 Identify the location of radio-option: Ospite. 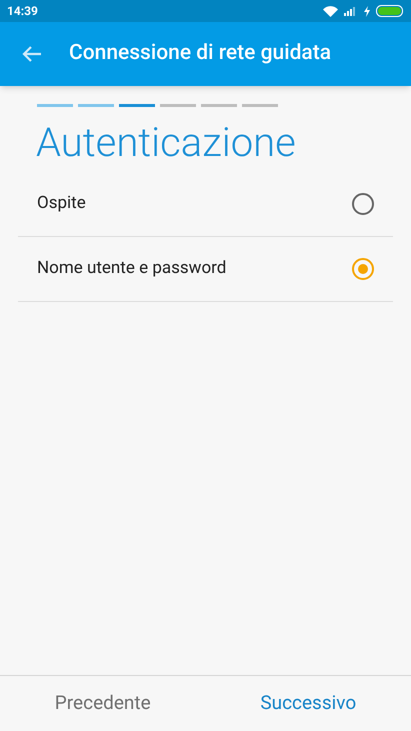
(205, 204).